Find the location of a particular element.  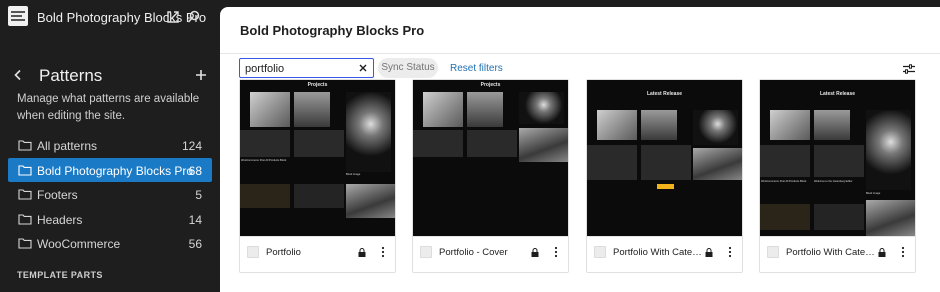

chevron-left-icon is located at coordinates (18, 75).